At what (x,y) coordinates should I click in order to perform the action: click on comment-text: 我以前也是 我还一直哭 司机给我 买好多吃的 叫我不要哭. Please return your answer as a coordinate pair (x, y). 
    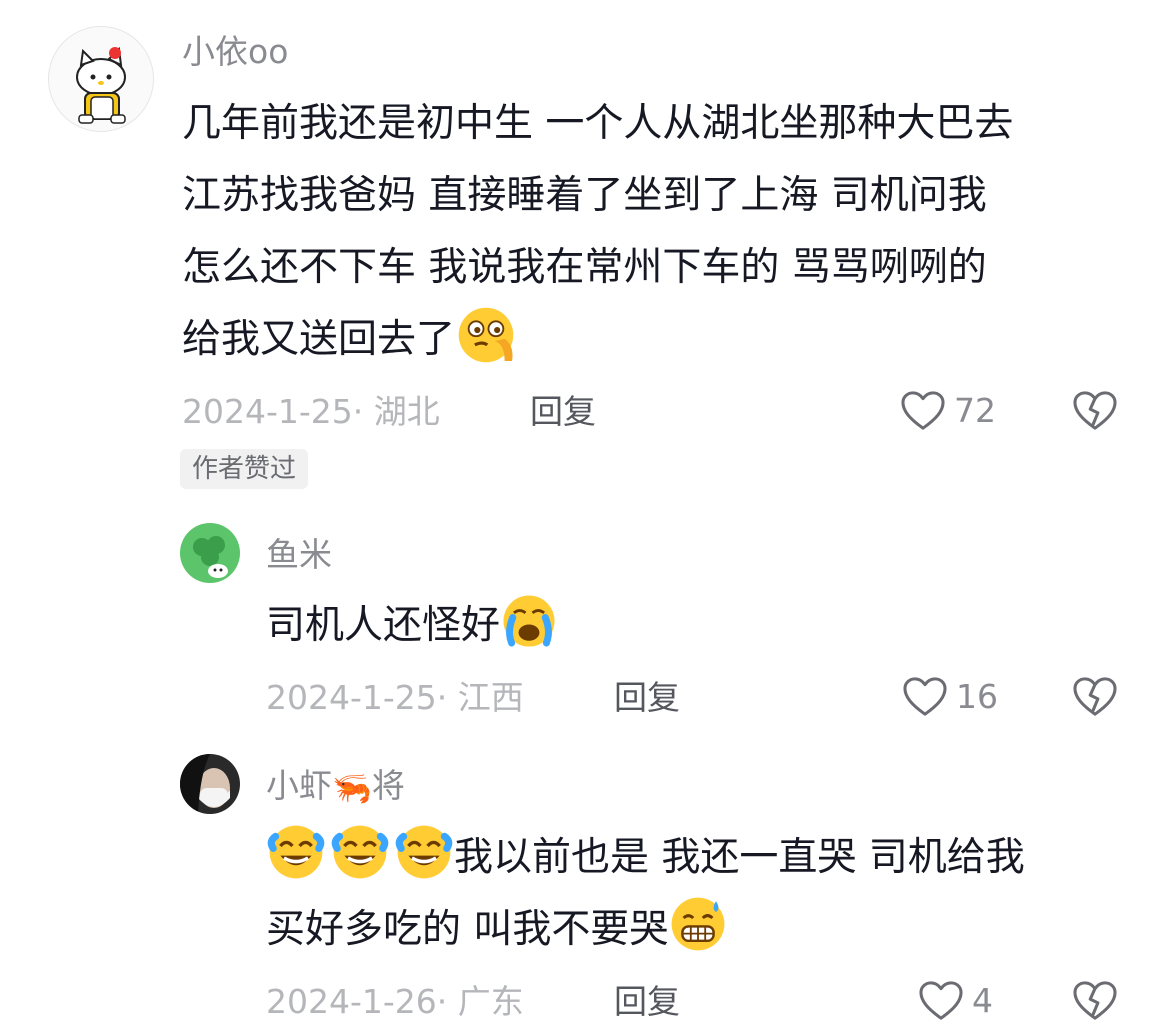
    Looking at the image, I should click on (645, 894).